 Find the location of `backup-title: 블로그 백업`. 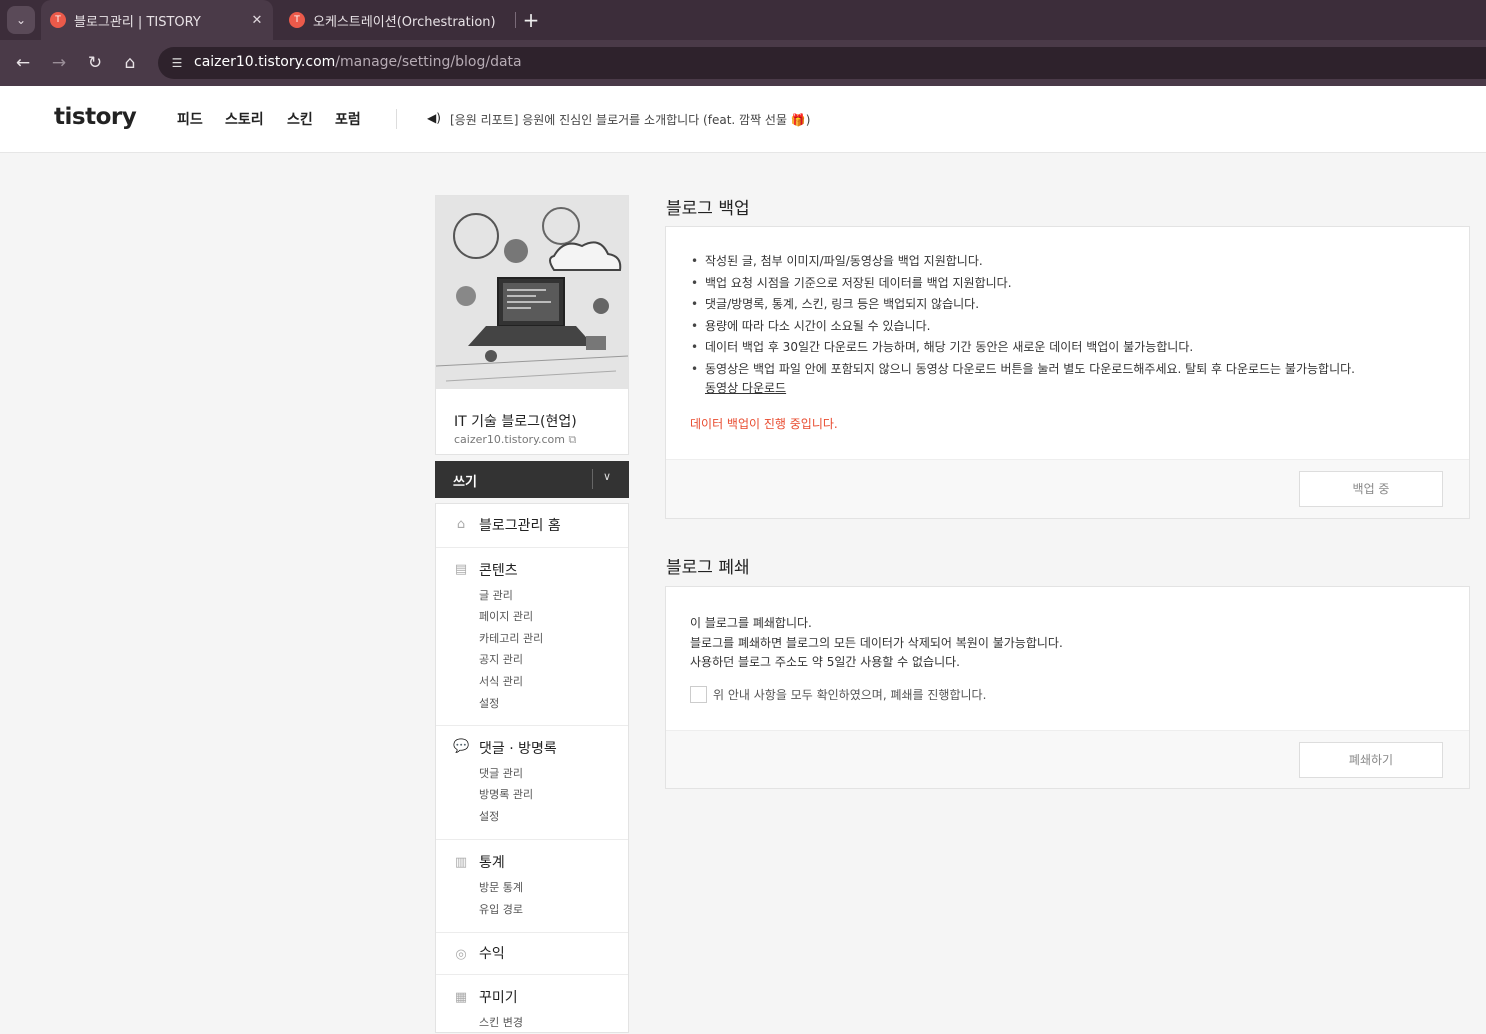

backup-title: 블로그 백업 is located at coordinates (708, 209).